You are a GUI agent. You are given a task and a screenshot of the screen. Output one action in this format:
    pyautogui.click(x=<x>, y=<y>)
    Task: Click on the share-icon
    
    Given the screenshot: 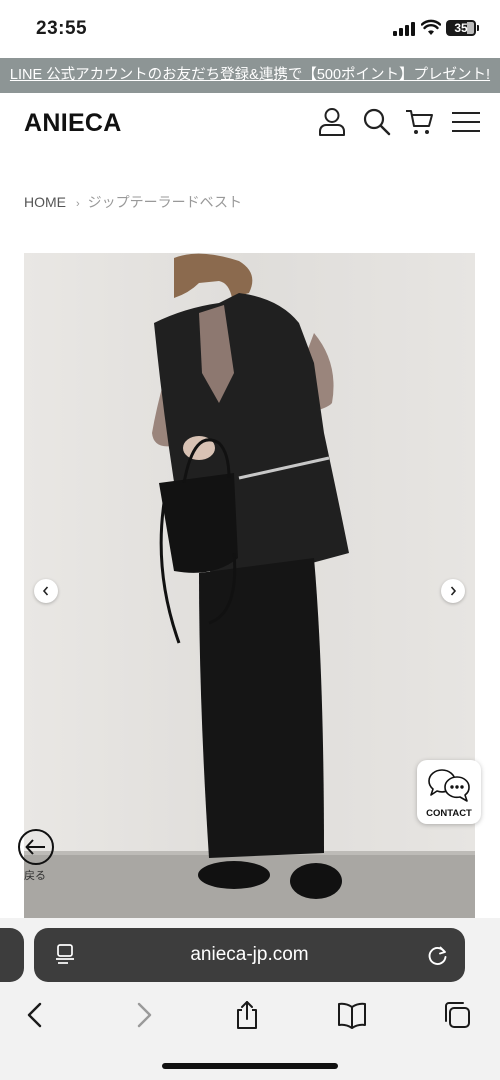 What is the action you would take?
    pyautogui.click(x=247, y=1015)
    